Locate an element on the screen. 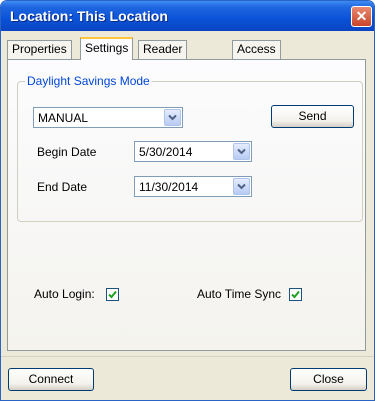 Image resolution: width=375 pixels, height=401 pixels. dst-mode-value: MANUAL is located at coordinates (63, 118).